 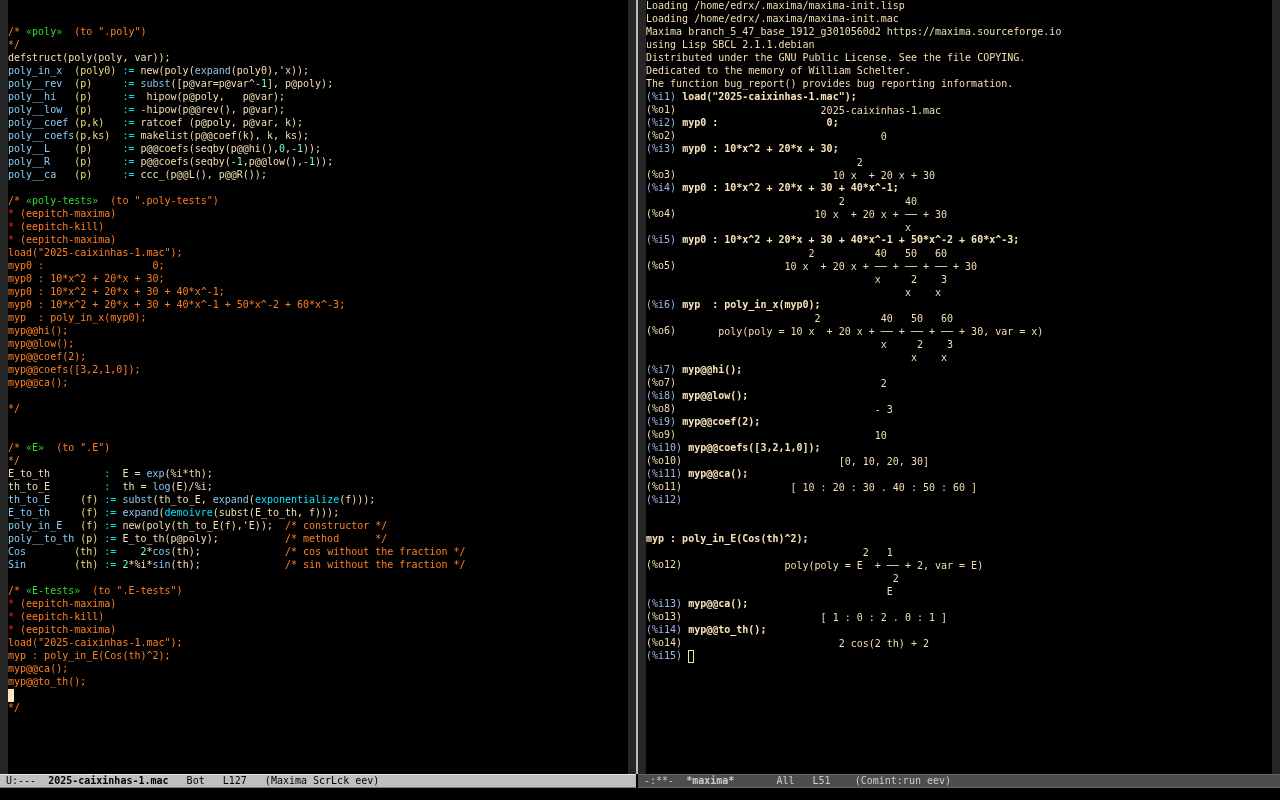 I want to click on input-command: myp@@low();, so click(x=715, y=396).